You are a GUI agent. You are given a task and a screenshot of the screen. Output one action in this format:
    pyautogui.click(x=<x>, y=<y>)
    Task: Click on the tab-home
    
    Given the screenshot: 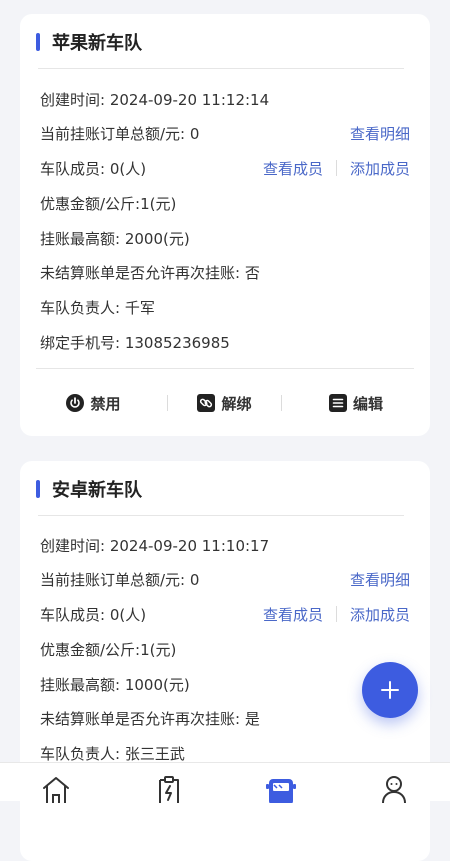 What is the action you would take?
    pyautogui.click(x=56, y=790)
    